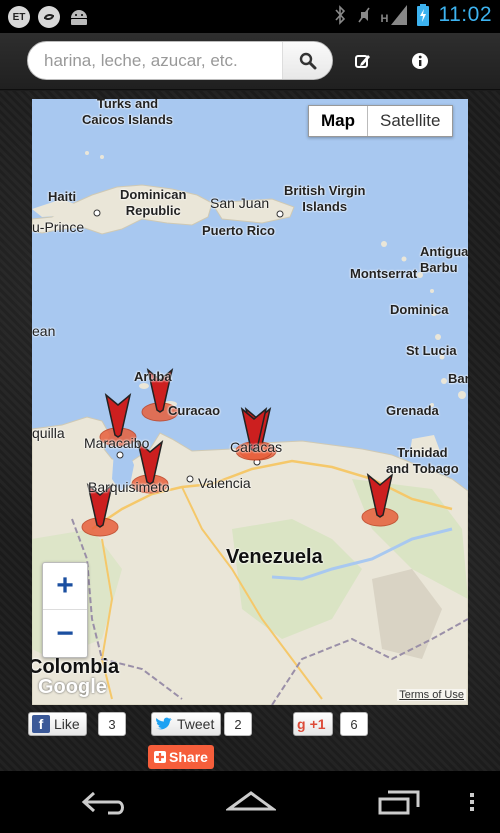 The image size is (500, 833). I want to click on zoom-in-button: +, so click(65, 586).